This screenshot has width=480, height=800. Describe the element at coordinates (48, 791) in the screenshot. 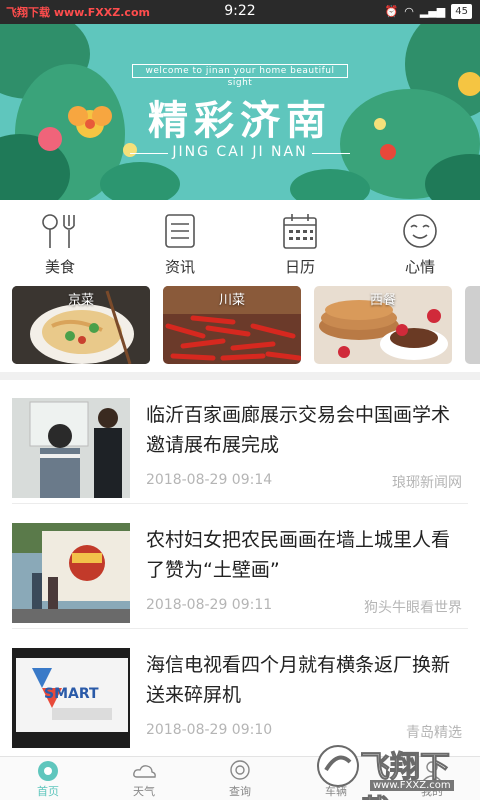

I see `nav-label: 首页` at that location.